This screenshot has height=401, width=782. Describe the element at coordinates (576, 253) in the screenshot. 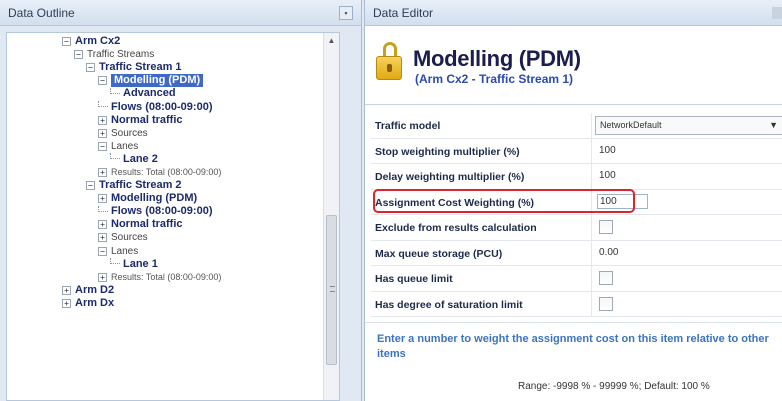

I see `property-row: Max queue storage (PCU) 0.00` at that location.